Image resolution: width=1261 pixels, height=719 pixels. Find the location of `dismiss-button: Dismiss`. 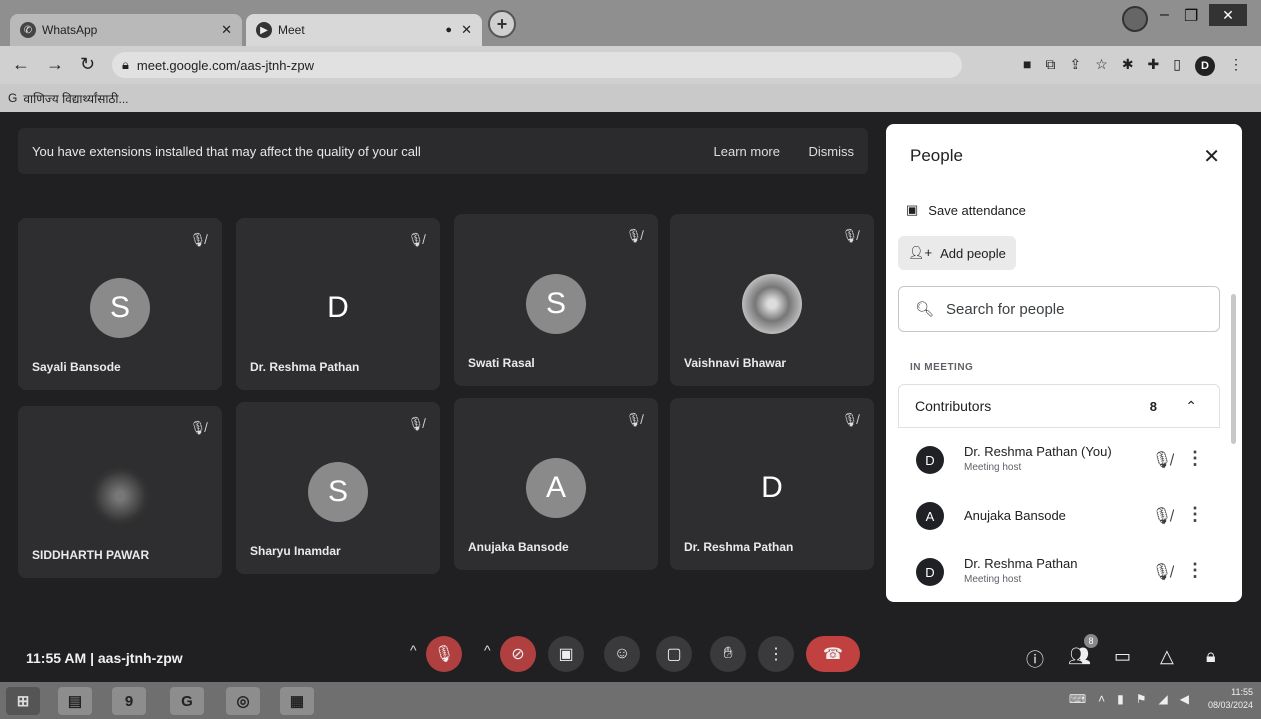

dismiss-button: Dismiss is located at coordinates (832, 151).